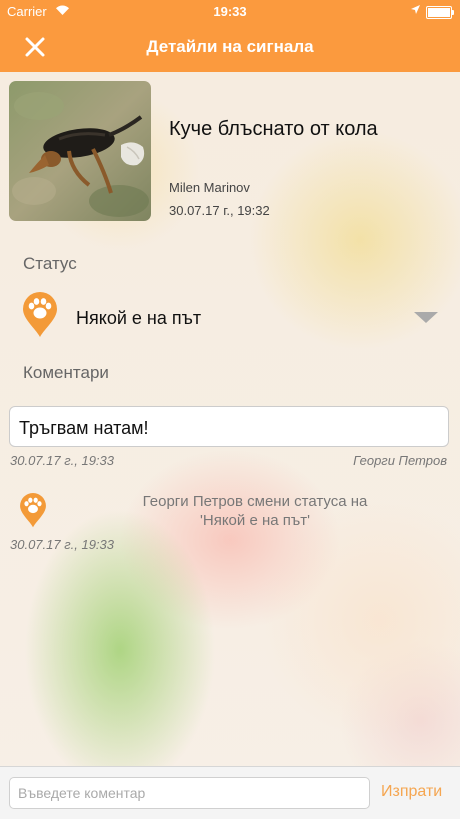  Describe the element at coordinates (400, 460) in the screenshot. I see `comment-author: Георги Петров` at that location.